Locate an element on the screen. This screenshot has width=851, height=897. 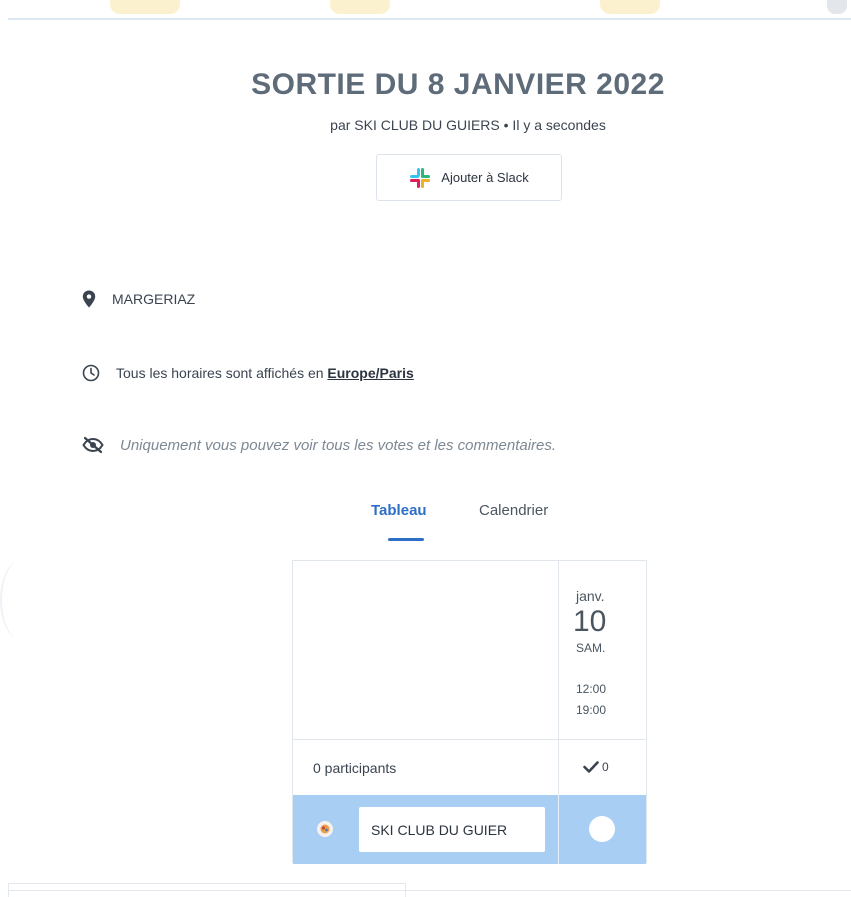
timezone-link: Europe/Paris is located at coordinates (370, 373).